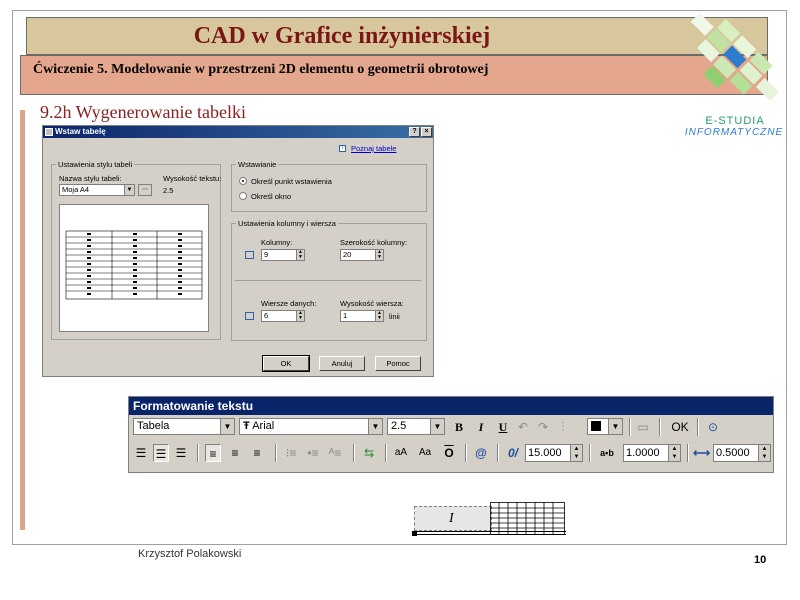 Image resolution: width=800 pixels, height=600 pixels. I want to click on text-cursor: I, so click(451, 518).